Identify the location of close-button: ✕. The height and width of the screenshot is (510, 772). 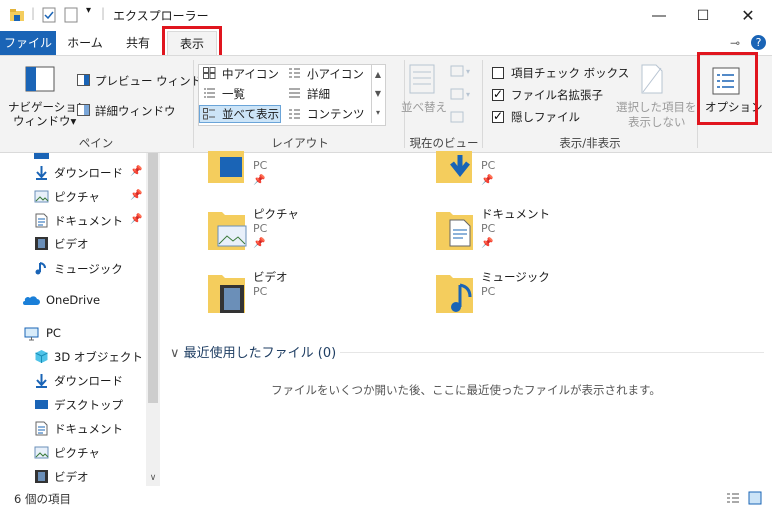
(748, 15).